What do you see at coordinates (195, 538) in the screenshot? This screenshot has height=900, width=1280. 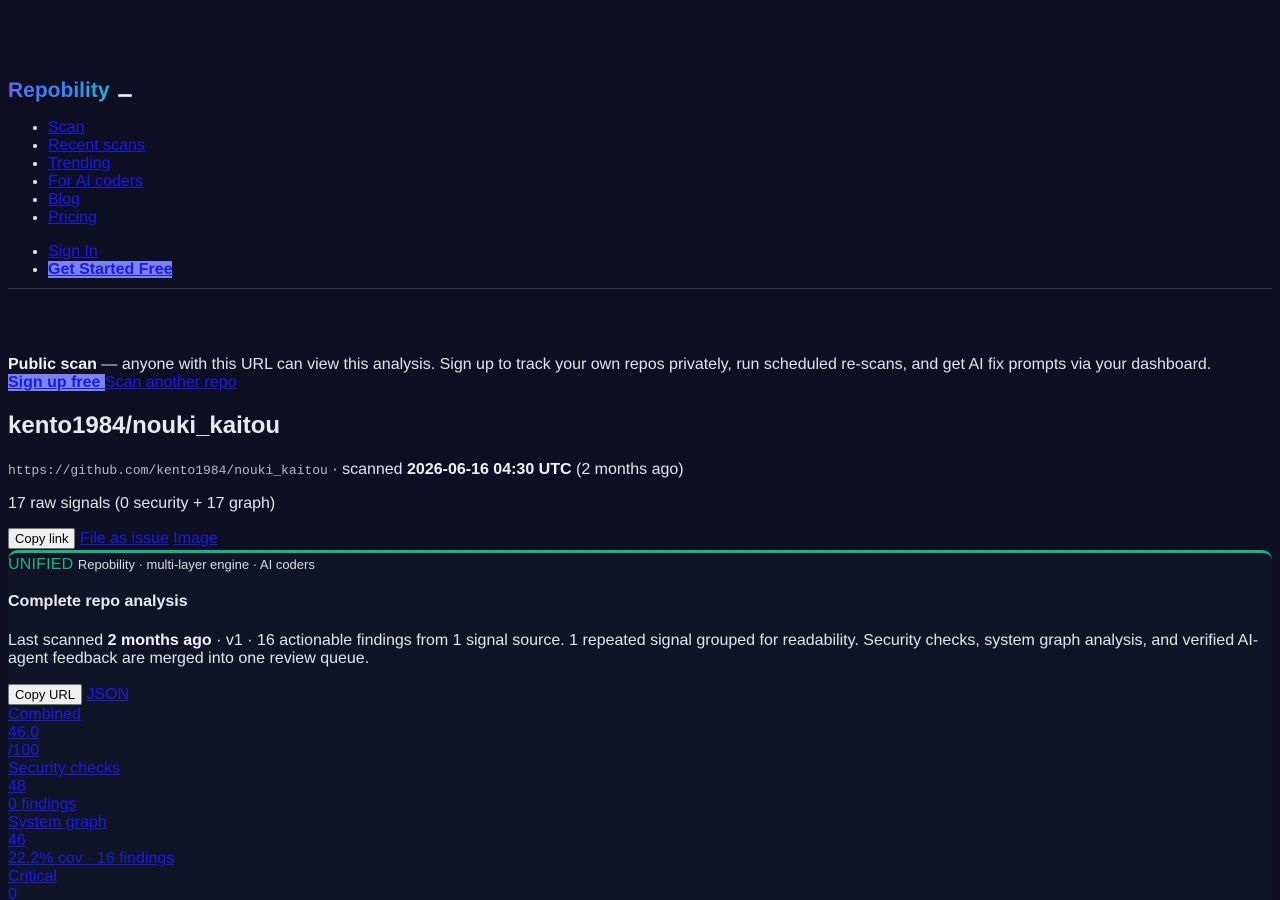 I see `image-link: Image` at bounding box center [195, 538].